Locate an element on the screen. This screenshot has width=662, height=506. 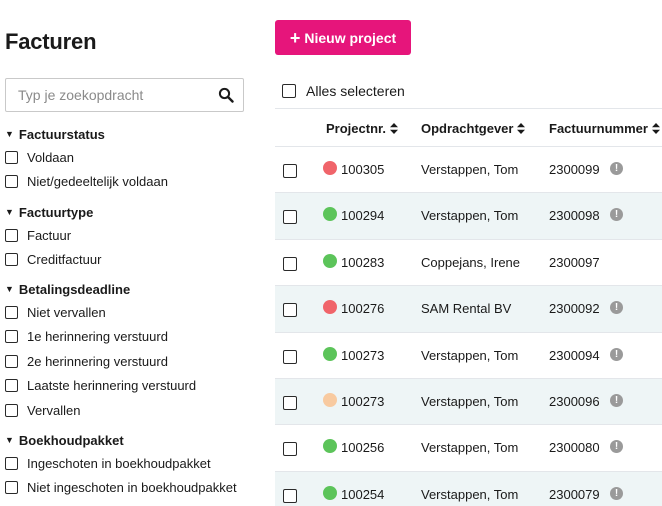
project-number: 100254 is located at coordinates (362, 494).